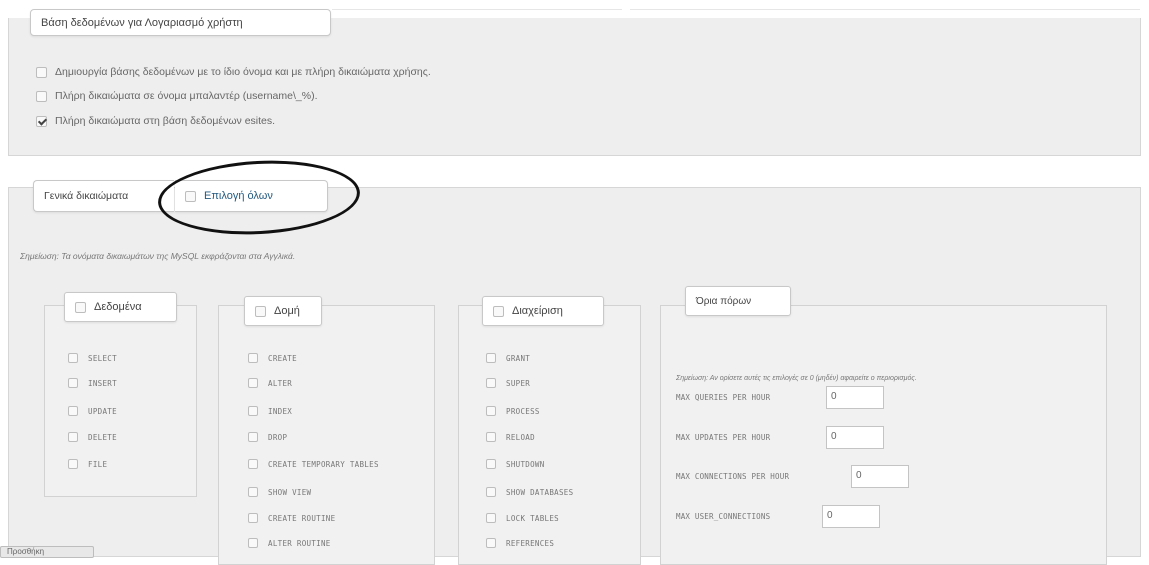 This screenshot has width=1149, height=565. Describe the element at coordinates (723, 397) in the screenshot. I see `max-queries-label: MAX QUERIES PER HOUR` at that location.